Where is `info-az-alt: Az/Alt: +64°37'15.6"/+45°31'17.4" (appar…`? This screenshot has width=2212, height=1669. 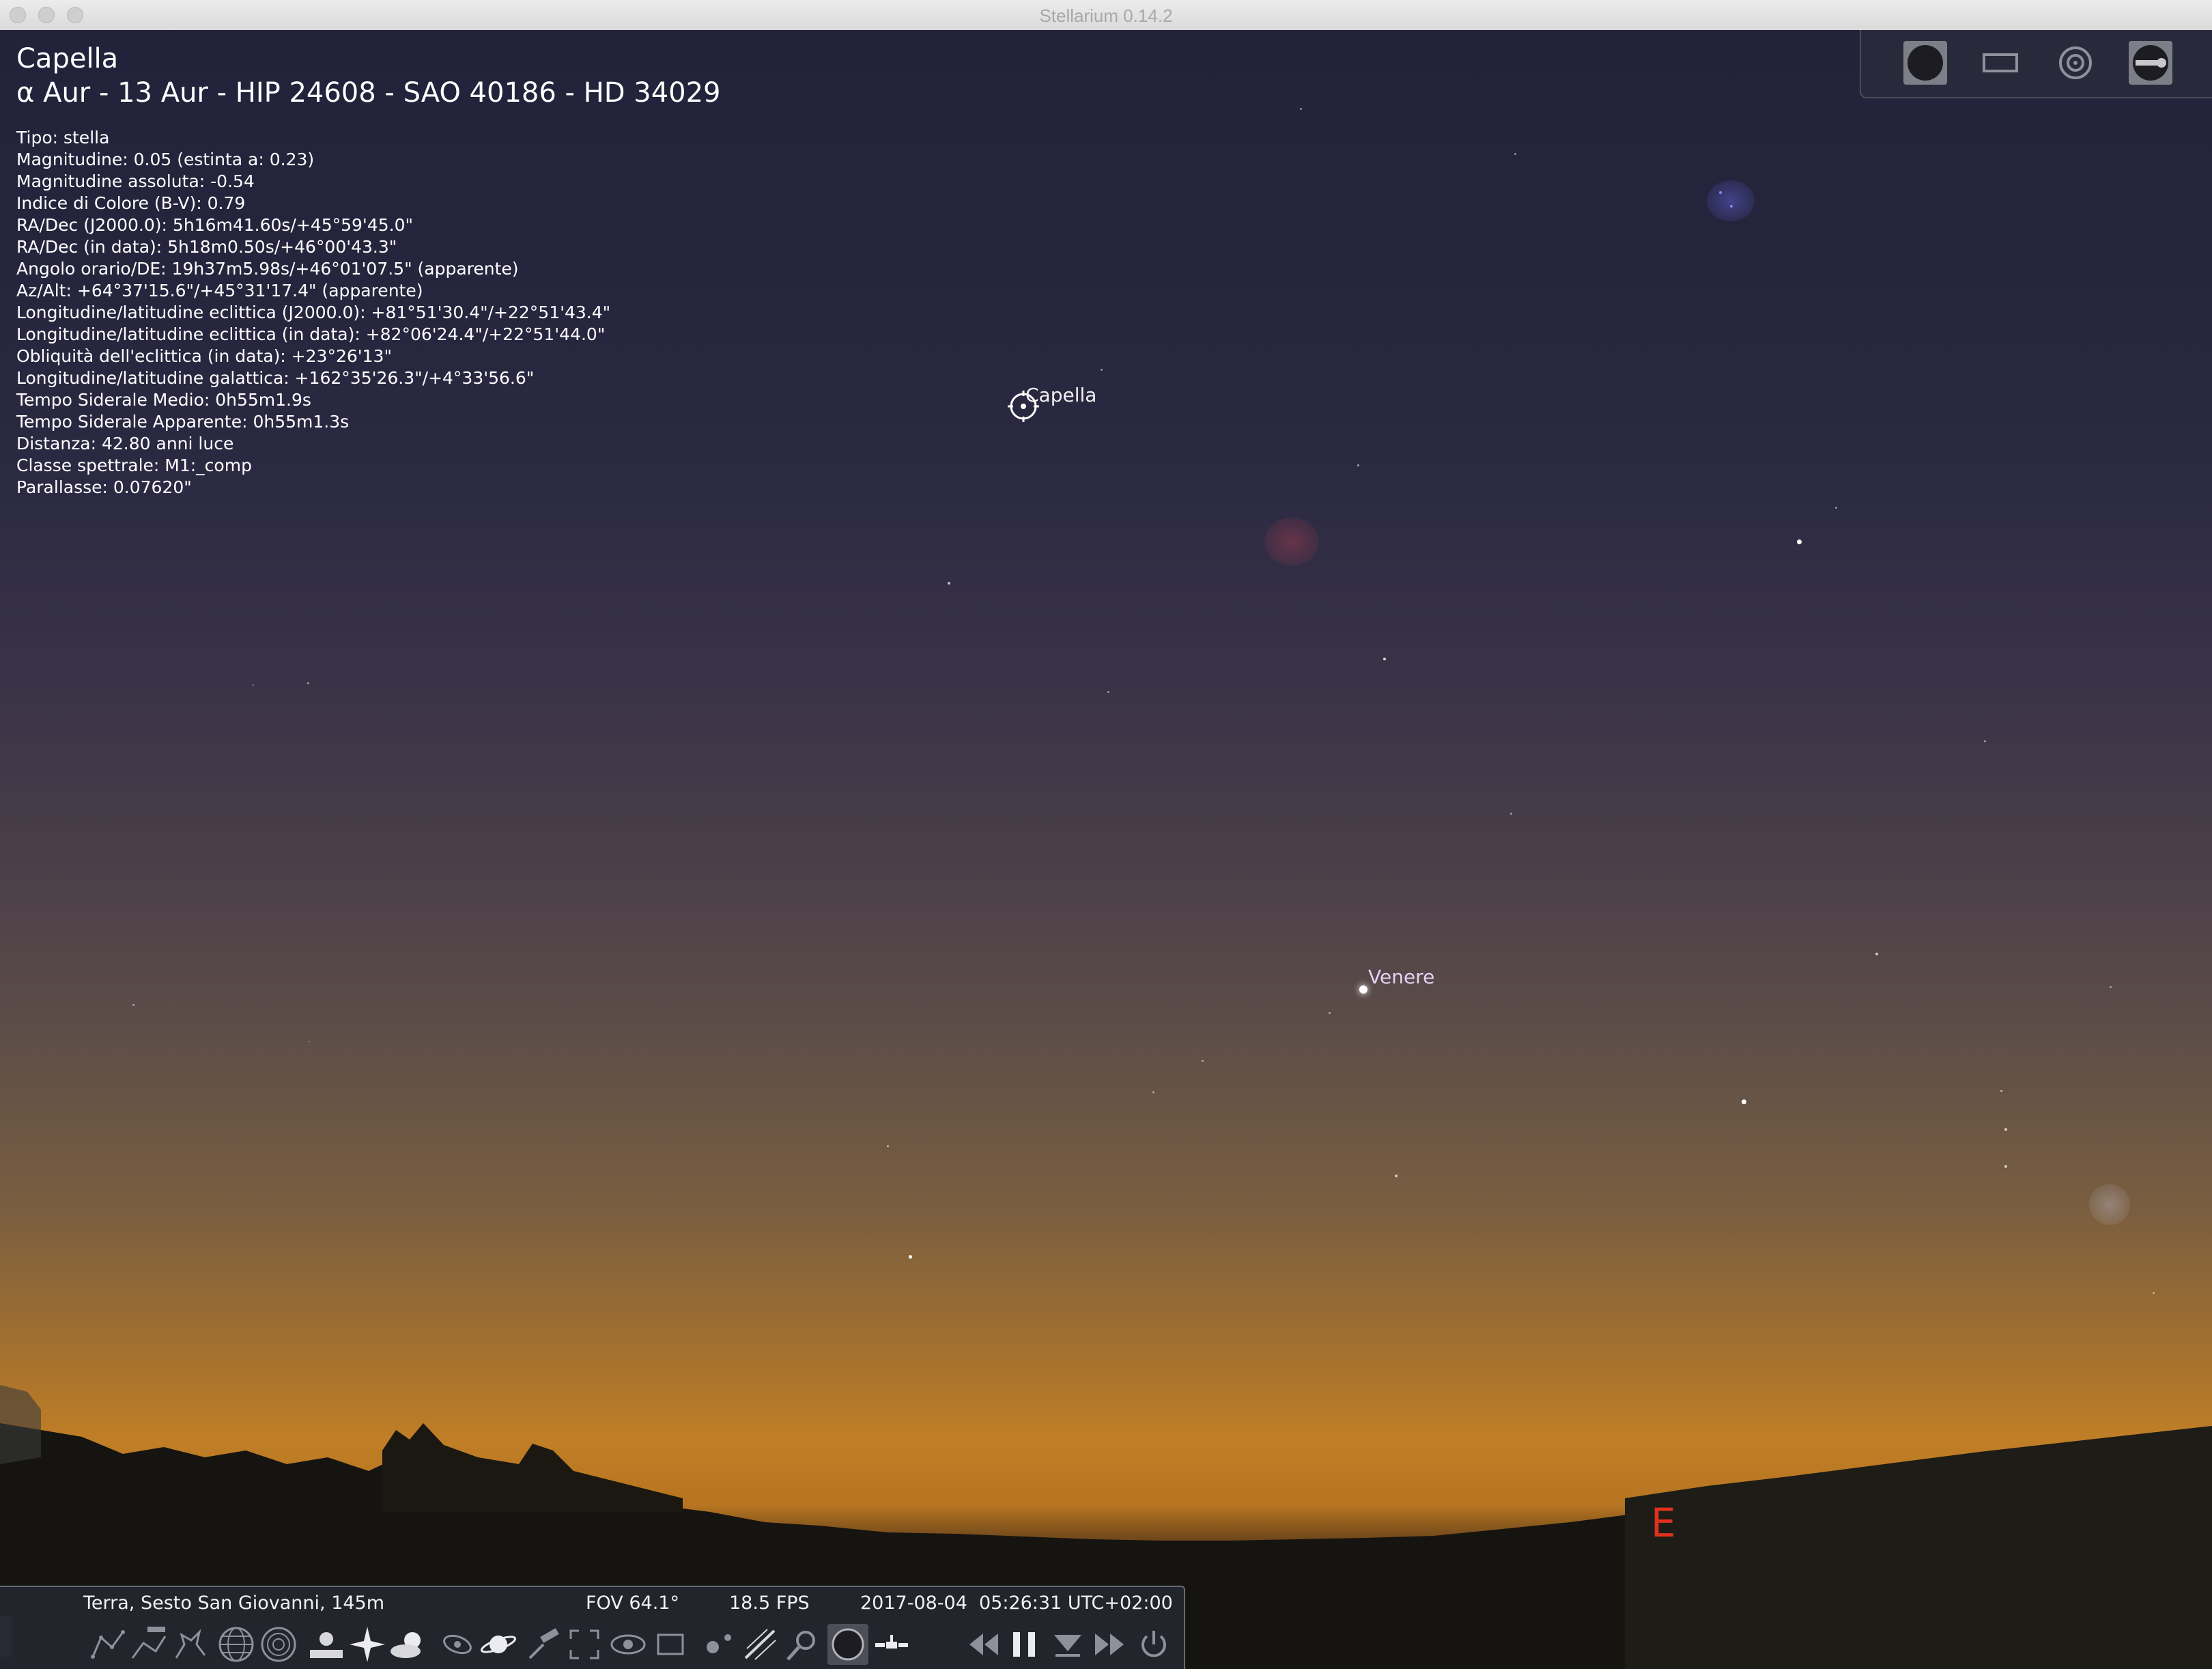
info-az-alt: Az/Alt: +64°37'15.6"/+45°31'17.4" (appar… is located at coordinates (219, 290).